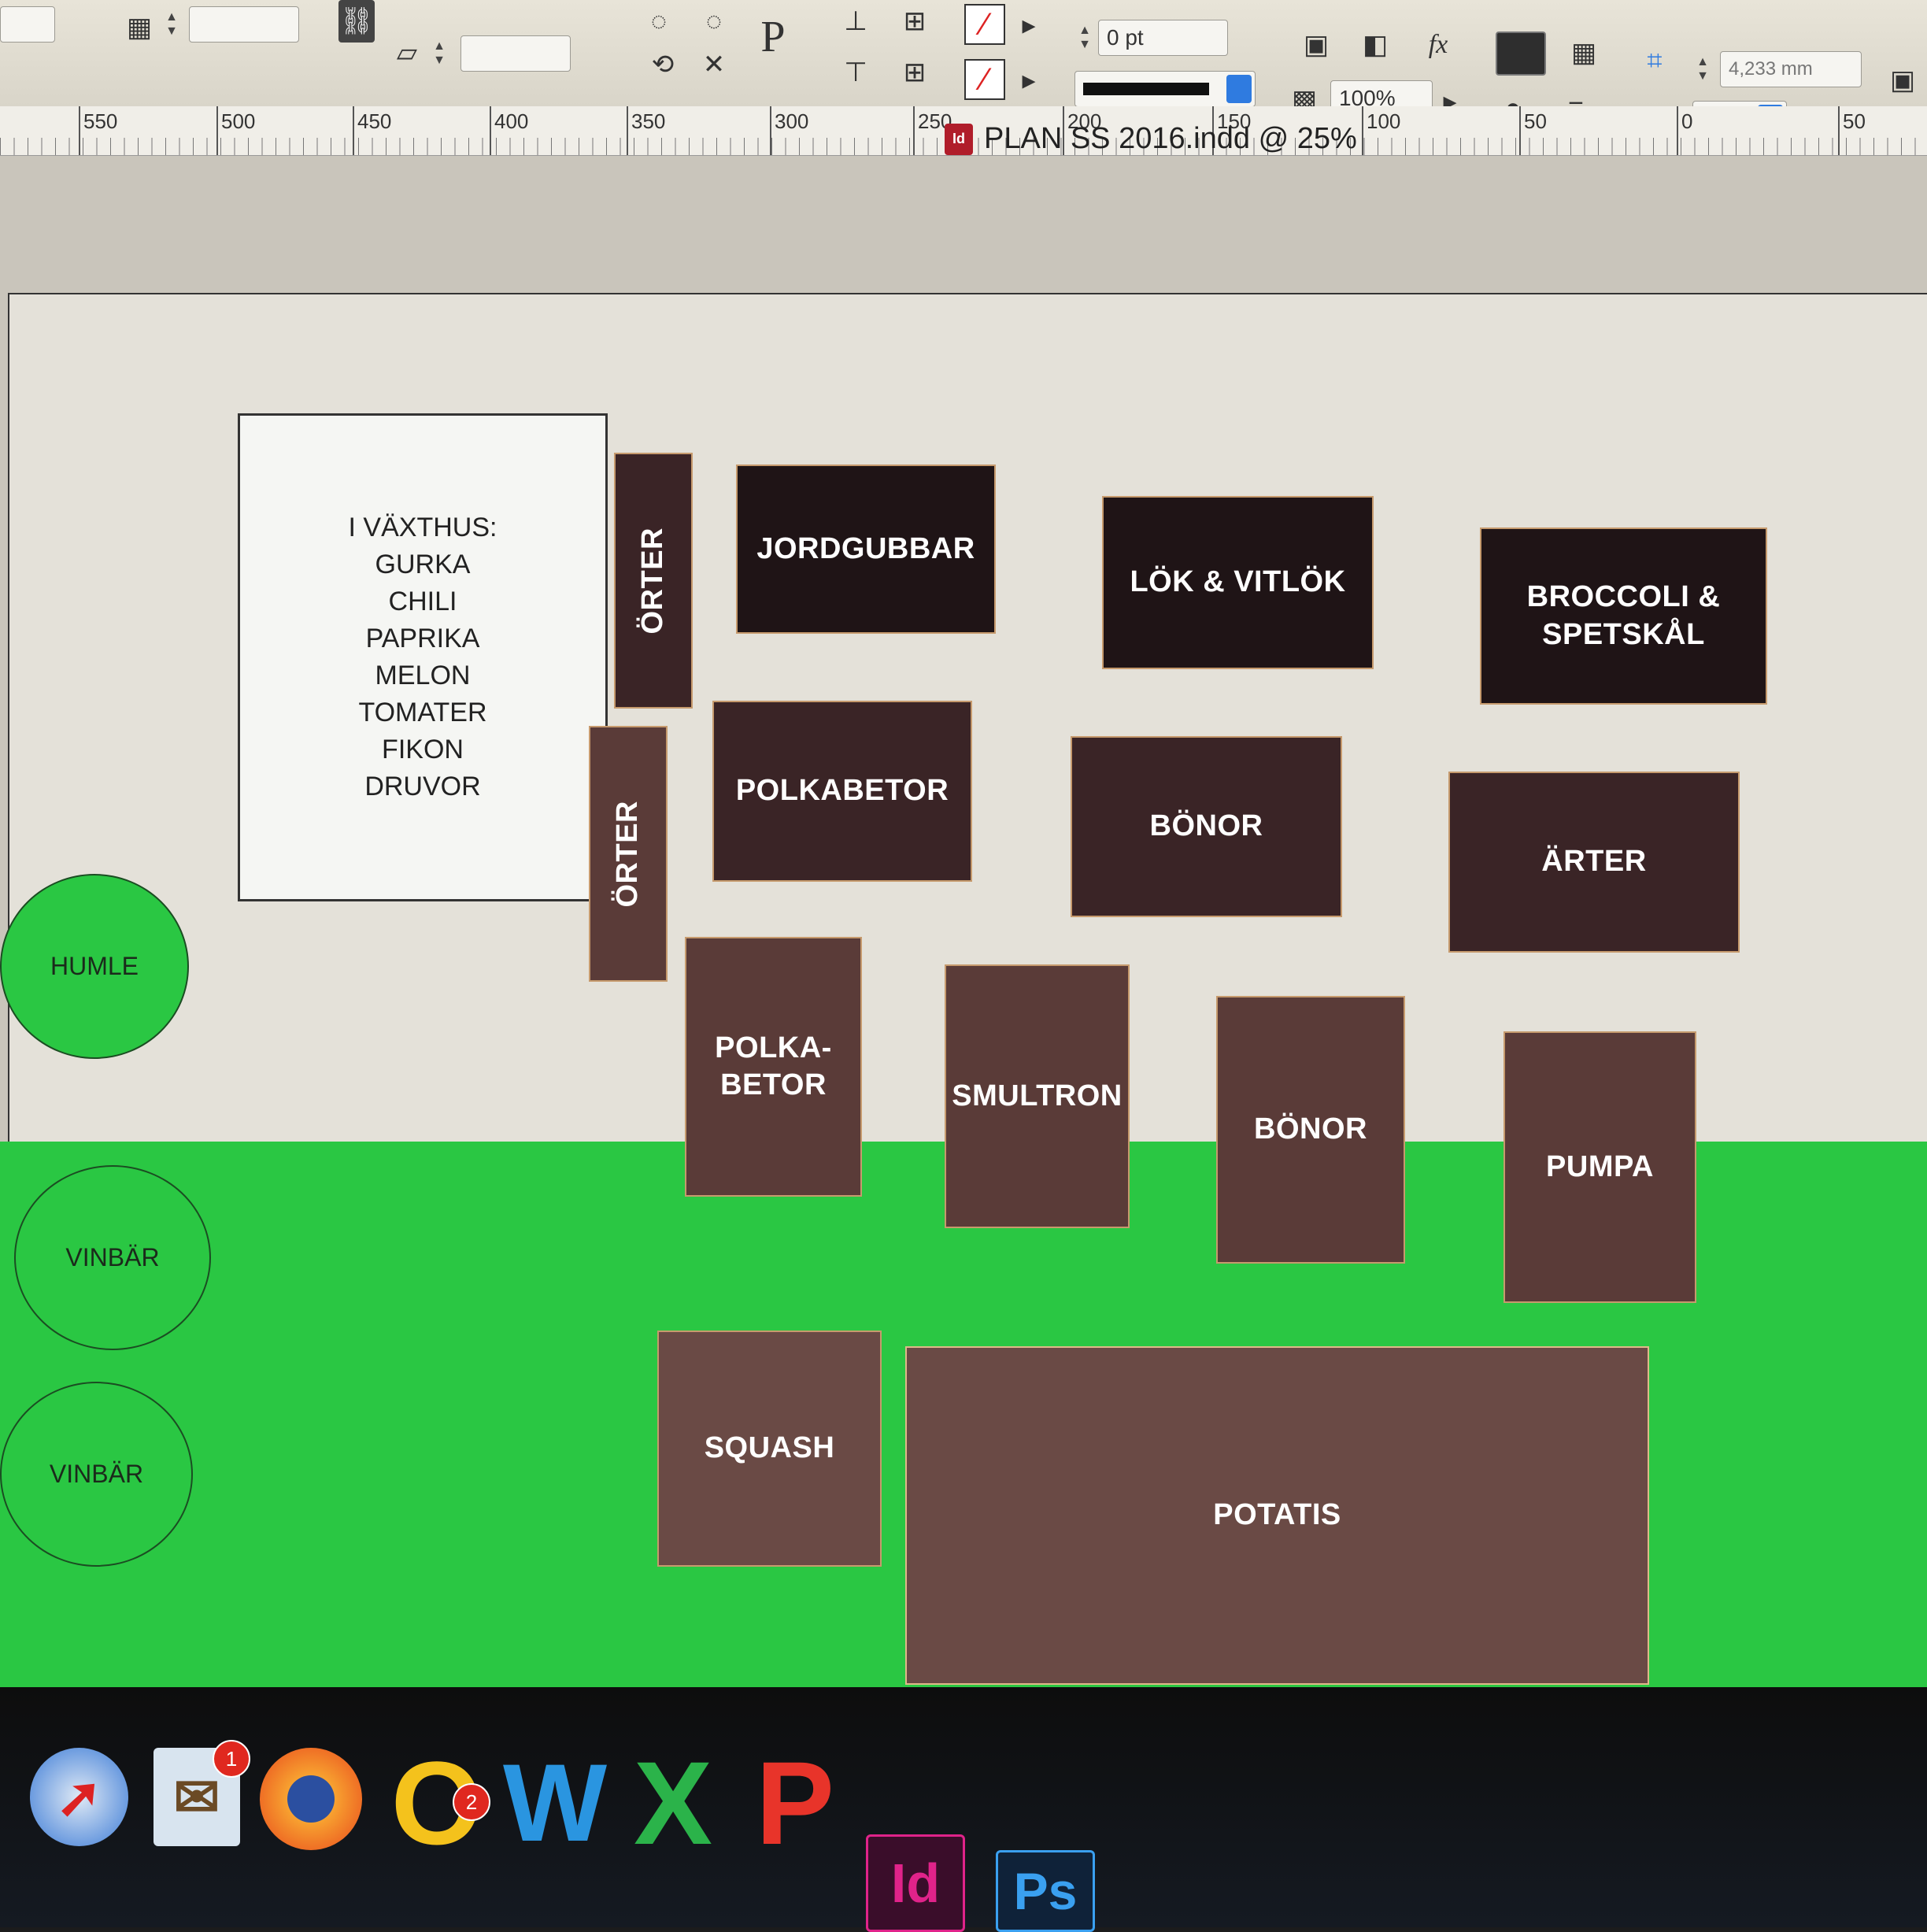 The width and height of the screenshot is (1927, 1932). What do you see at coordinates (423, 675) in the screenshot?
I see `greenhouse-item: MELON` at bounding box center [423, 675].